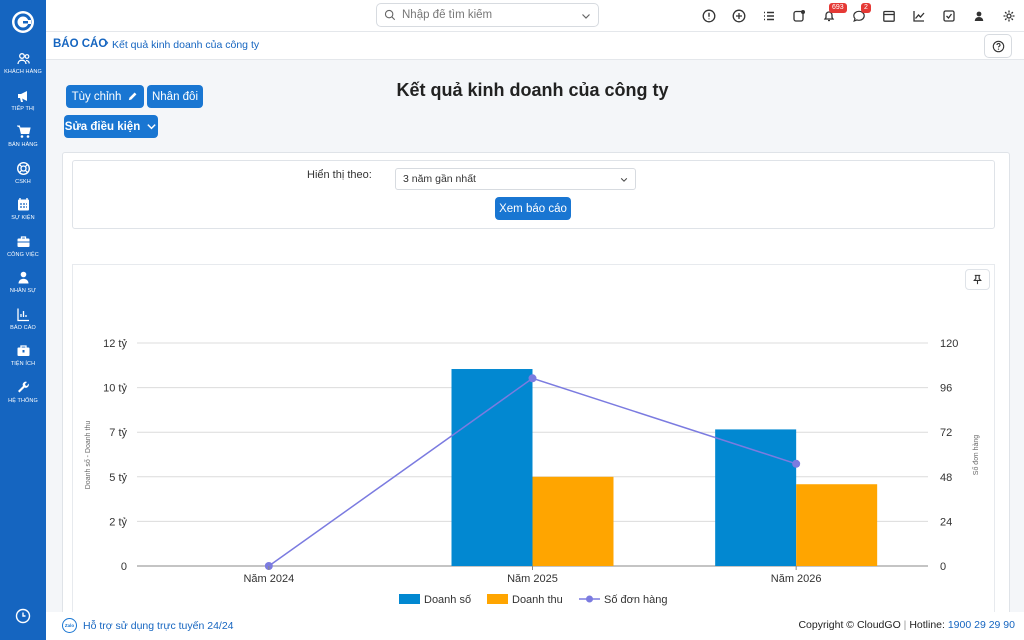 This screenshot has width=1024, height=640. What do you see at coordinates (739, 16) in the screenshot?
I see `add-icon` at bounding box center [739, 16].